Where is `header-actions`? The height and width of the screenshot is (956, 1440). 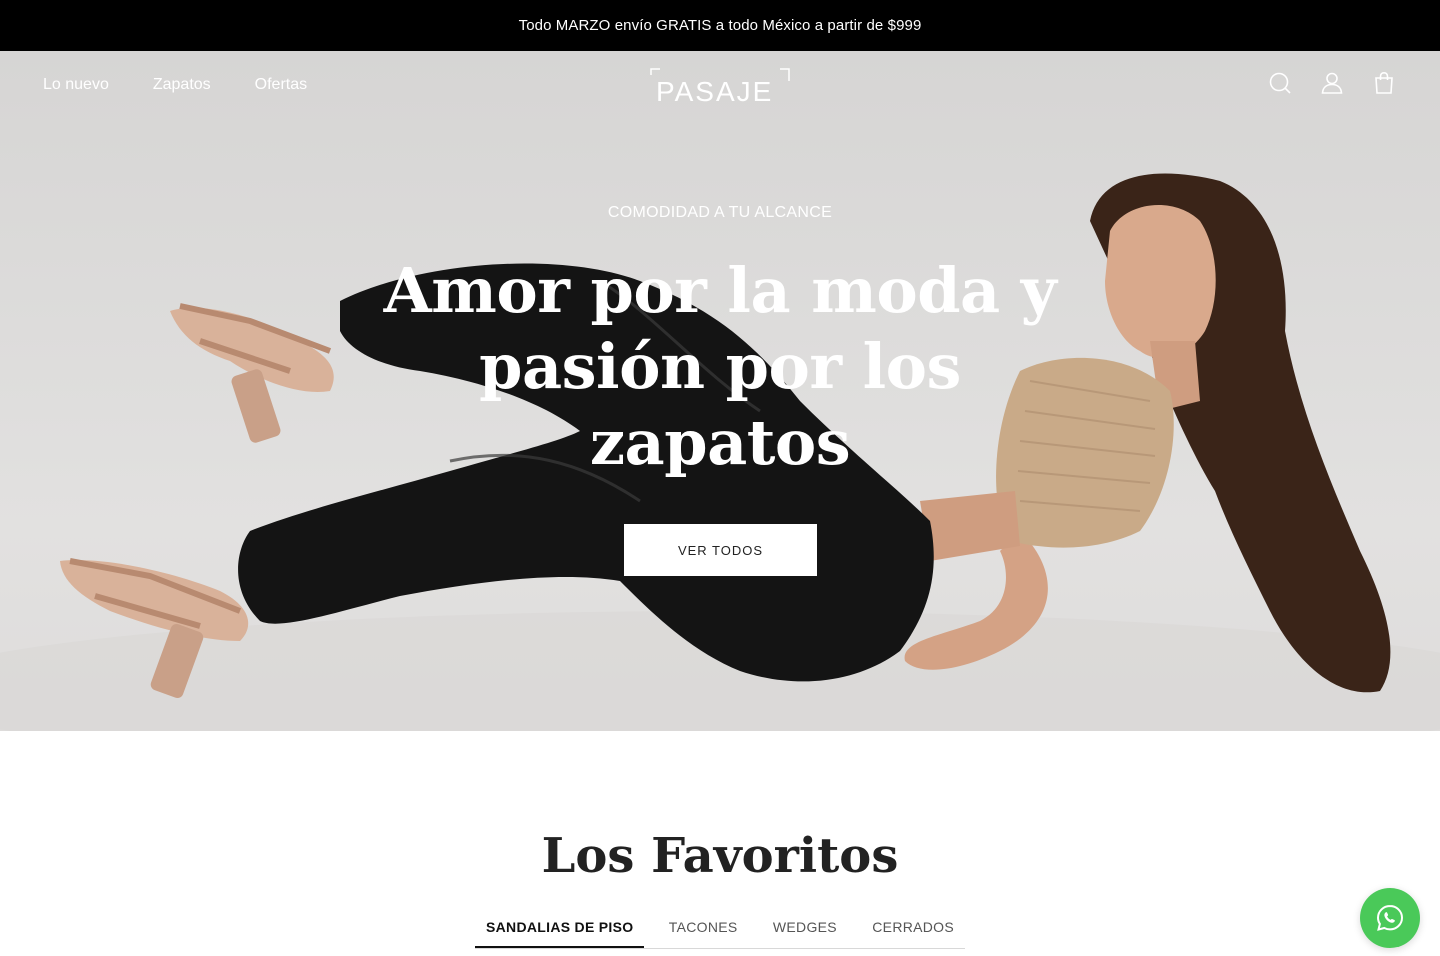 header-actions is located at coordinates (1332, 83).